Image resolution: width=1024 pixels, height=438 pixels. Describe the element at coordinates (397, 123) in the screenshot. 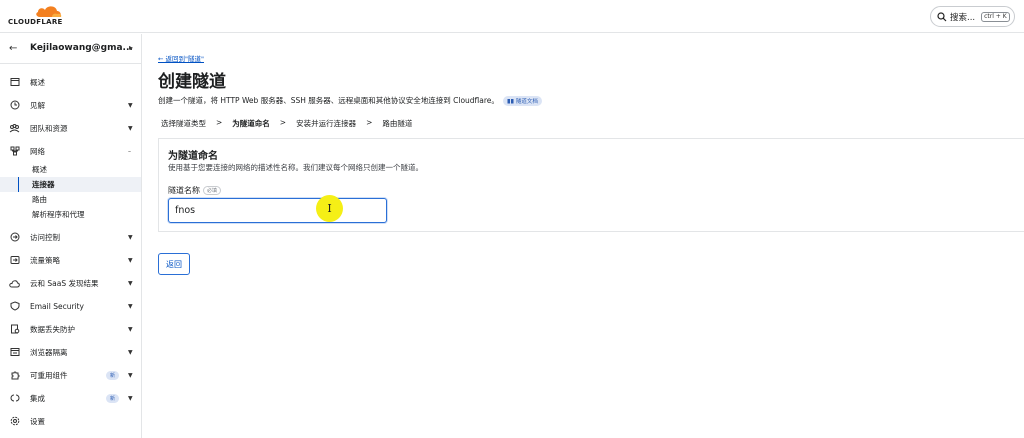

I see `step-item: 路由隧道` at that location.